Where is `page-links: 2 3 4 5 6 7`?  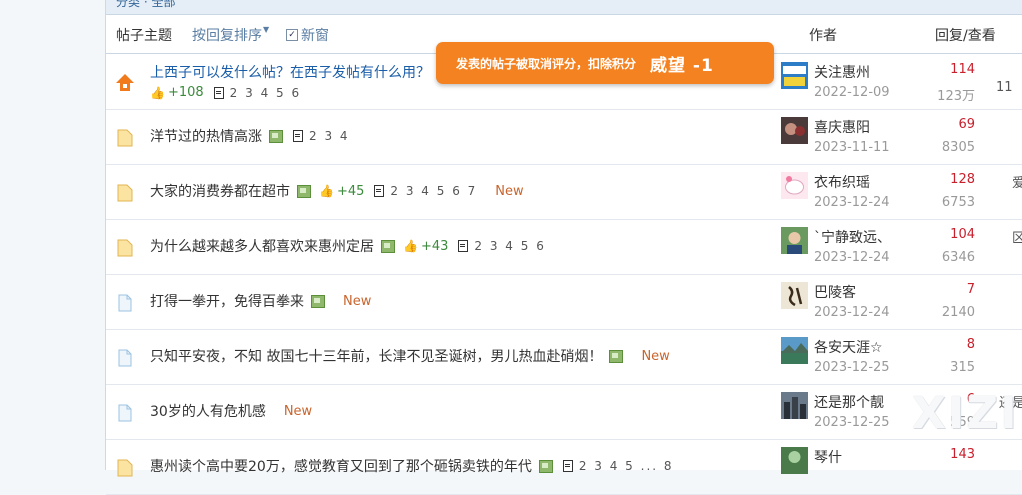
page-links: 2 3 4 5 6 7 is located at coordinates (425, 191).